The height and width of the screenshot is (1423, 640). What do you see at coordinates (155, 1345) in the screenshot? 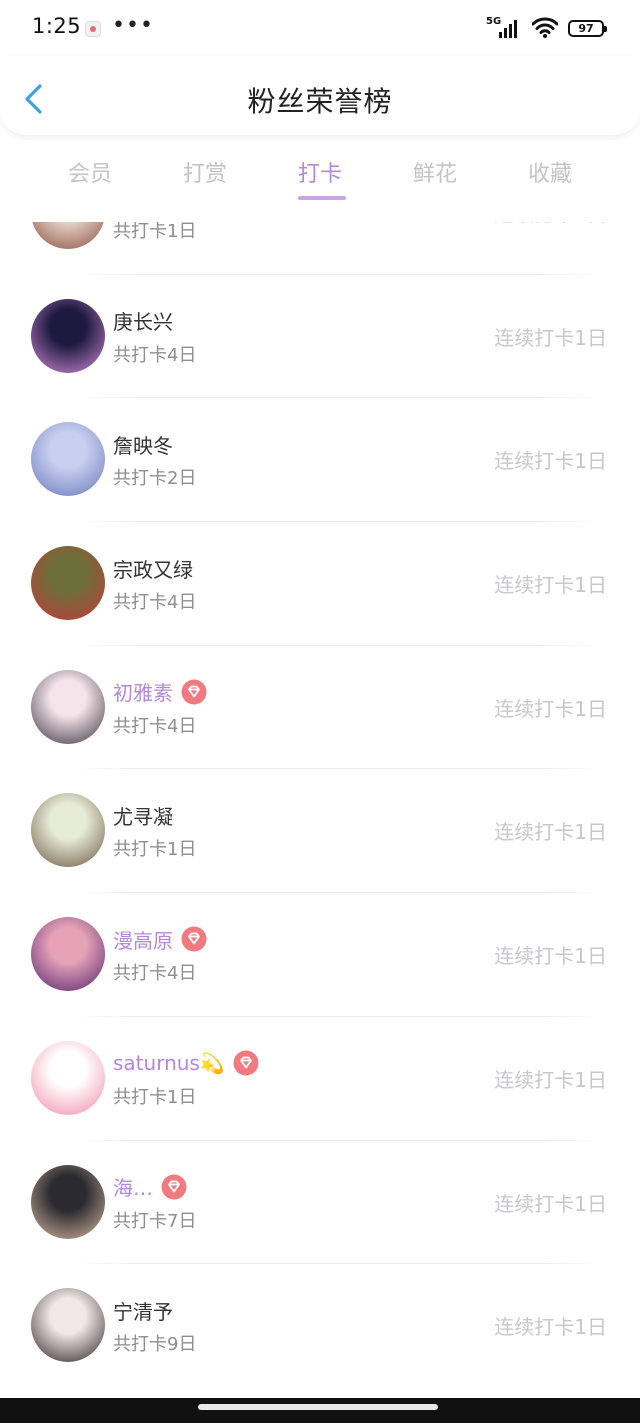
I see `total-checkins: 共打卡9日` at bounding box center [155, 1345].